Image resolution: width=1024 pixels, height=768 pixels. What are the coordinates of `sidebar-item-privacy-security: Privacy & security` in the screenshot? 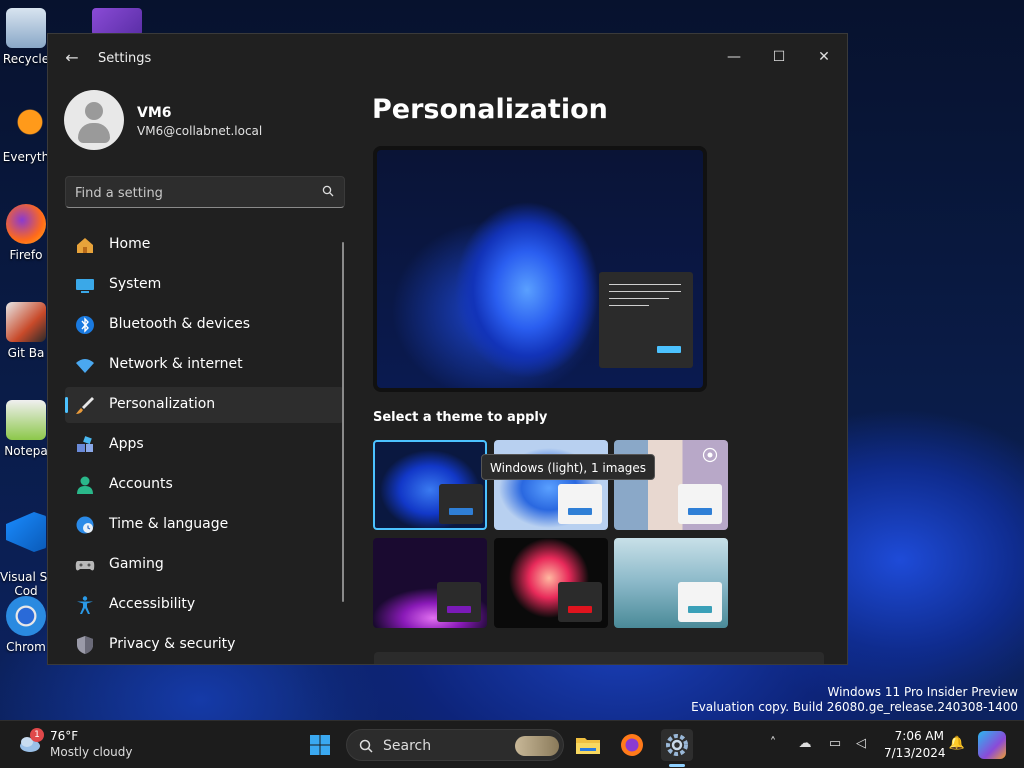 It's located at (204, 645).